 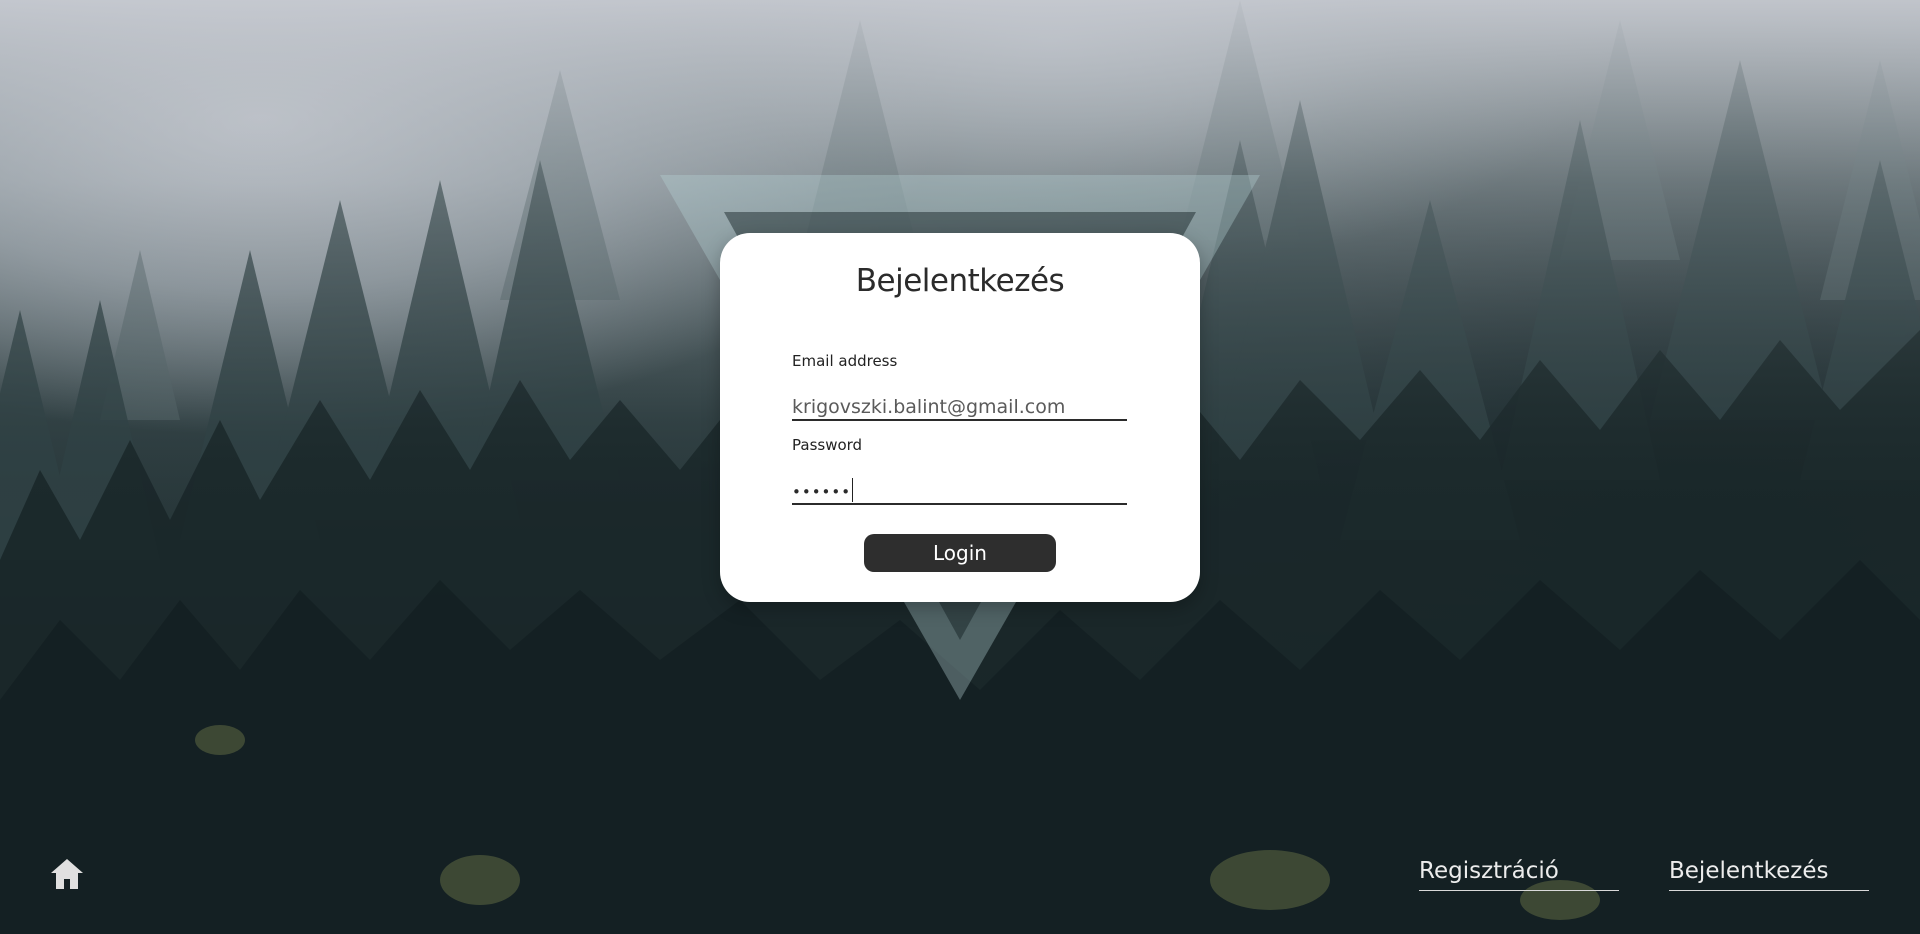 What do you see at coordinates (827, 445) in the screenshot?
I see `password-label: Password` at bounding box center [827, 445].